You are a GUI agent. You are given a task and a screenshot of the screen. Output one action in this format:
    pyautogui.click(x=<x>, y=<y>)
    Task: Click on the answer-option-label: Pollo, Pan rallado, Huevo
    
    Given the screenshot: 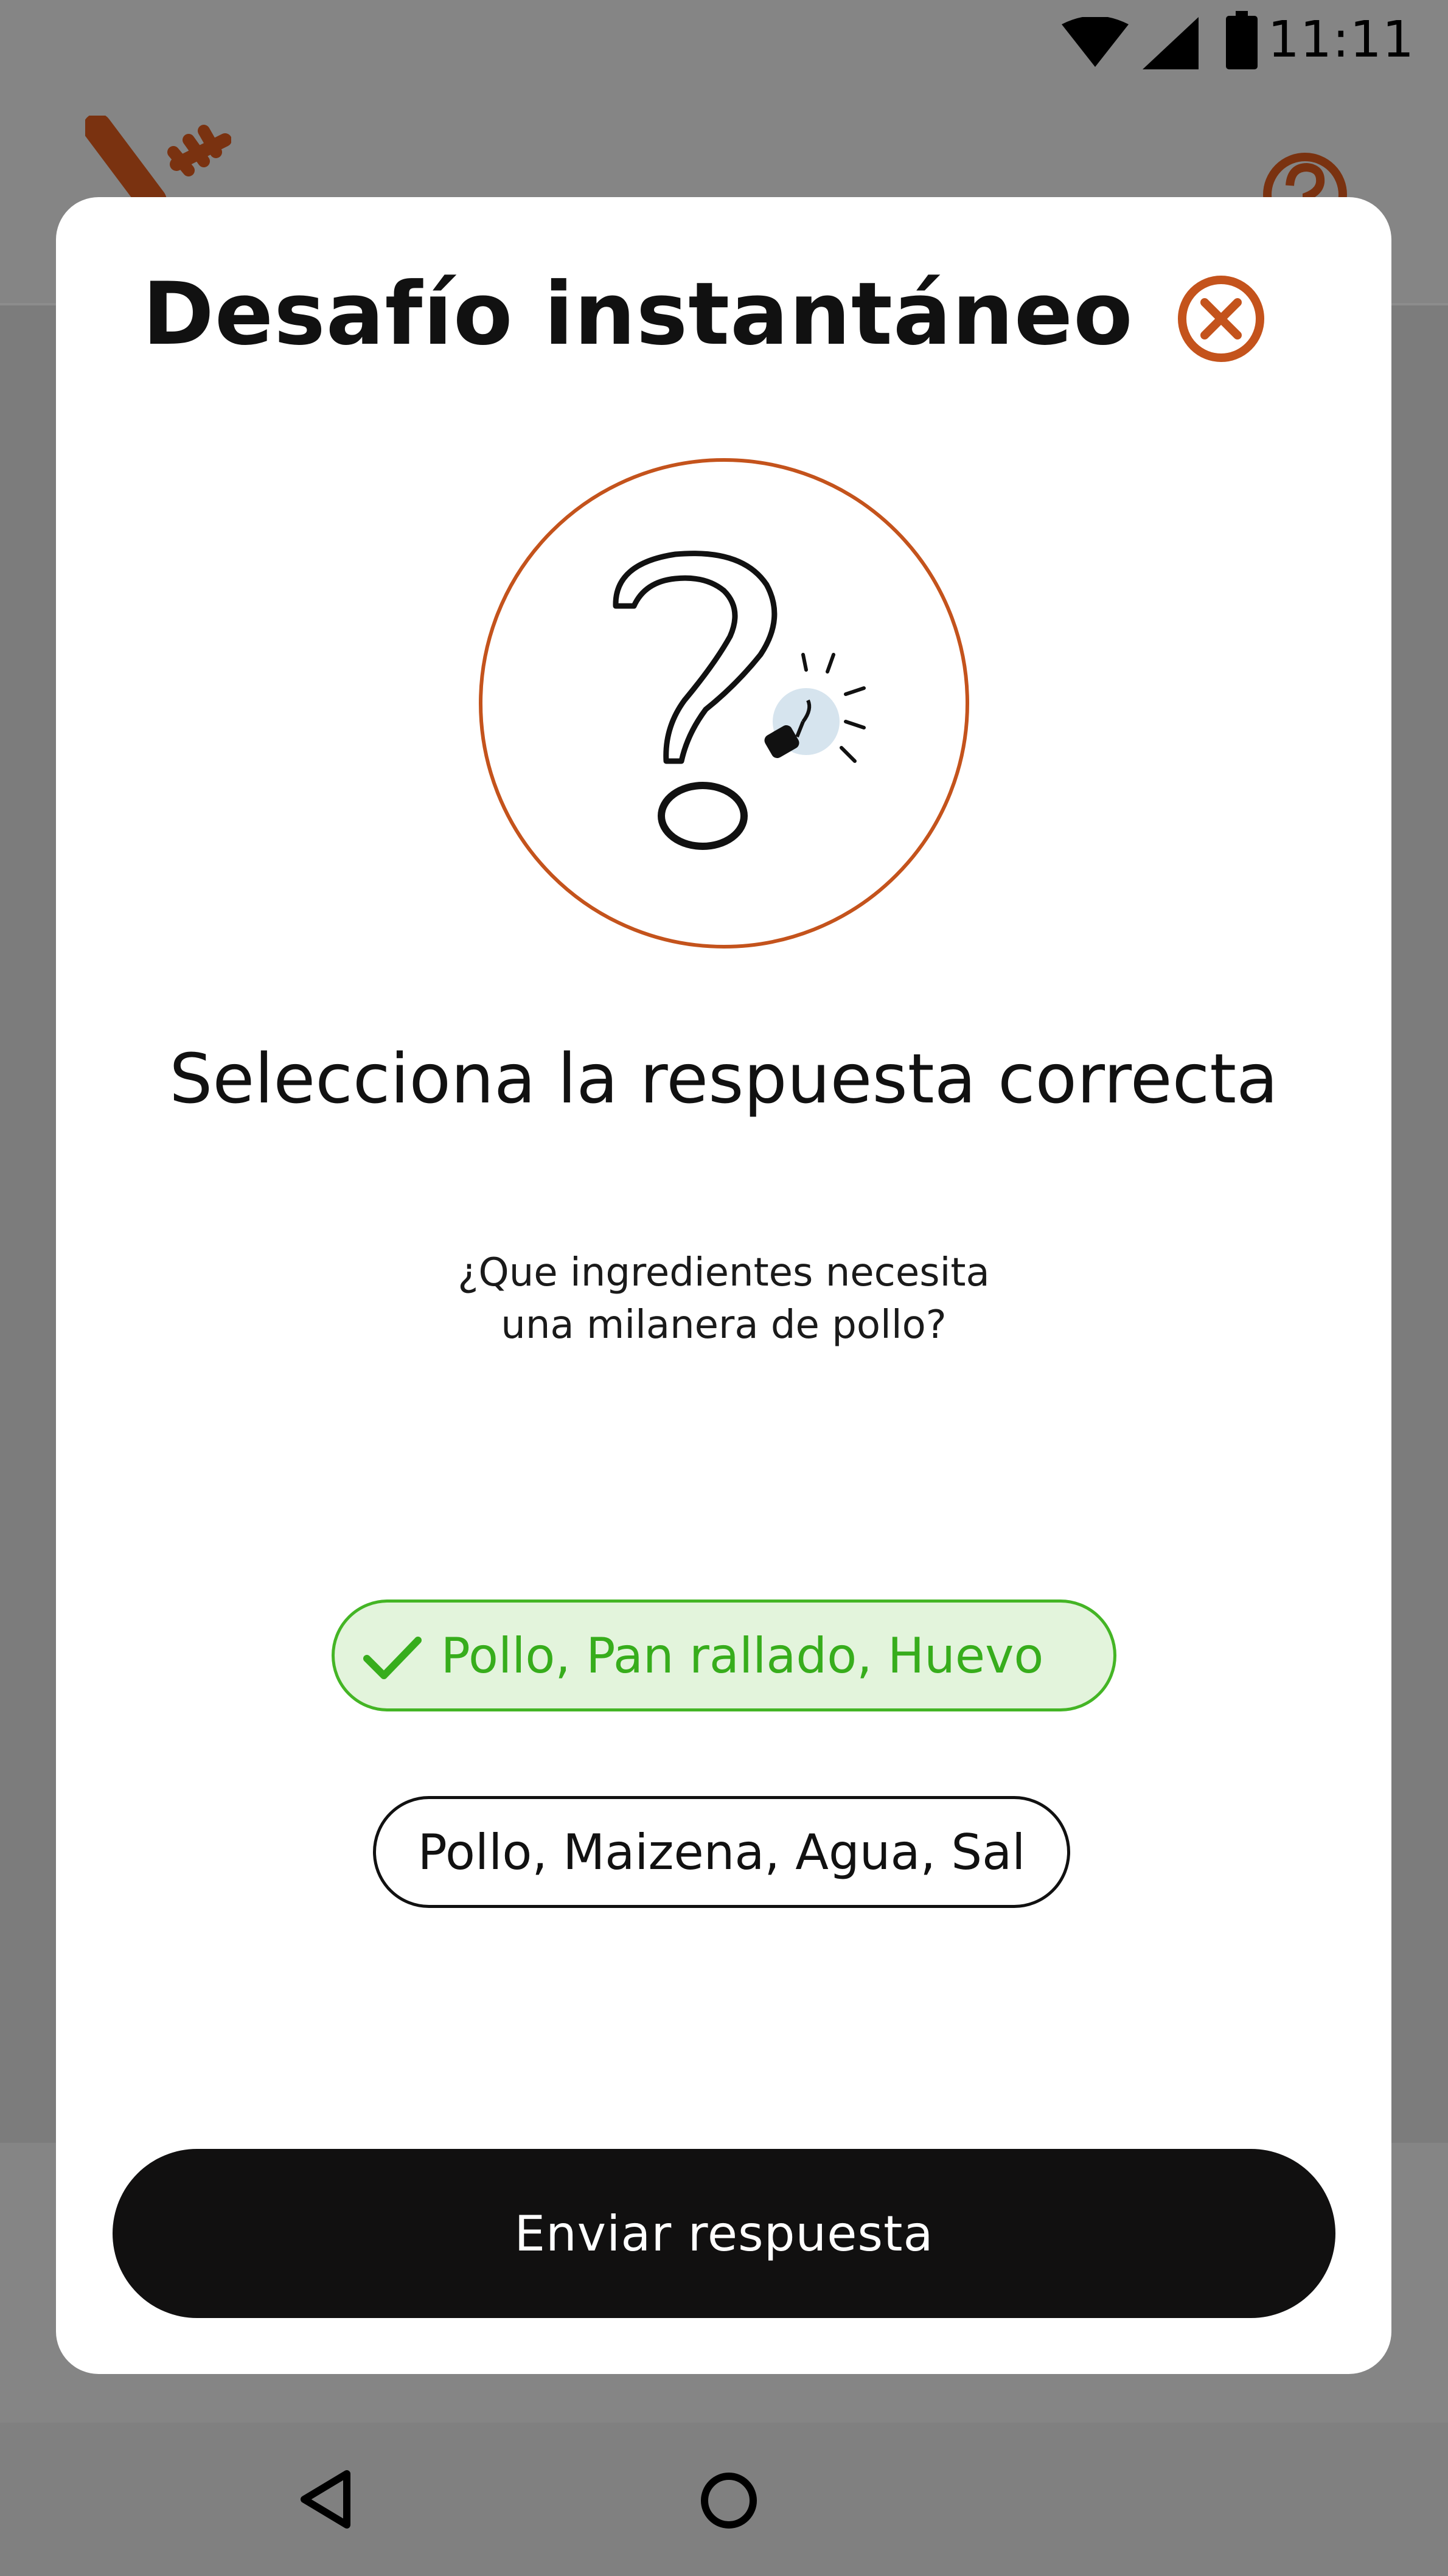 What is the action you would take?
    pyautogui.click(x=742, y=1655)
    